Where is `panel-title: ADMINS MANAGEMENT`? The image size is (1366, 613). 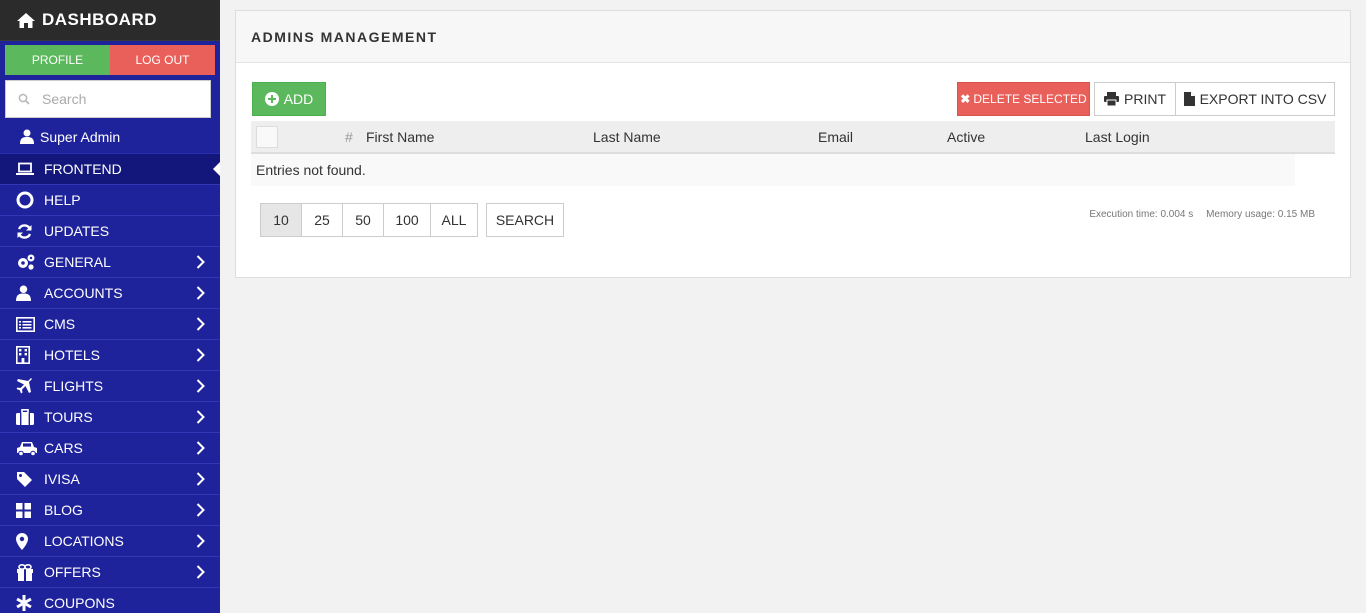
panel-title: ADMINS MANAGEMENT is located at coordinates (793, 37).